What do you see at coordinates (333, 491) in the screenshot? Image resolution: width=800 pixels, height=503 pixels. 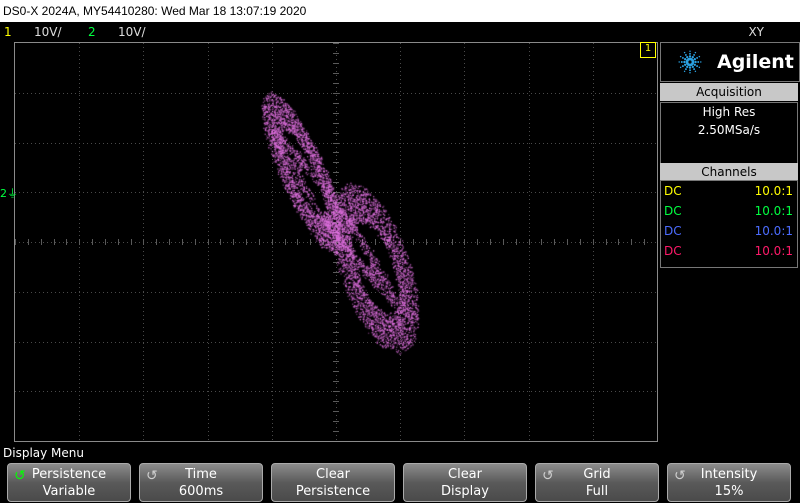 I see `softkey-value: Persistence` at bounding box center [333, 491].